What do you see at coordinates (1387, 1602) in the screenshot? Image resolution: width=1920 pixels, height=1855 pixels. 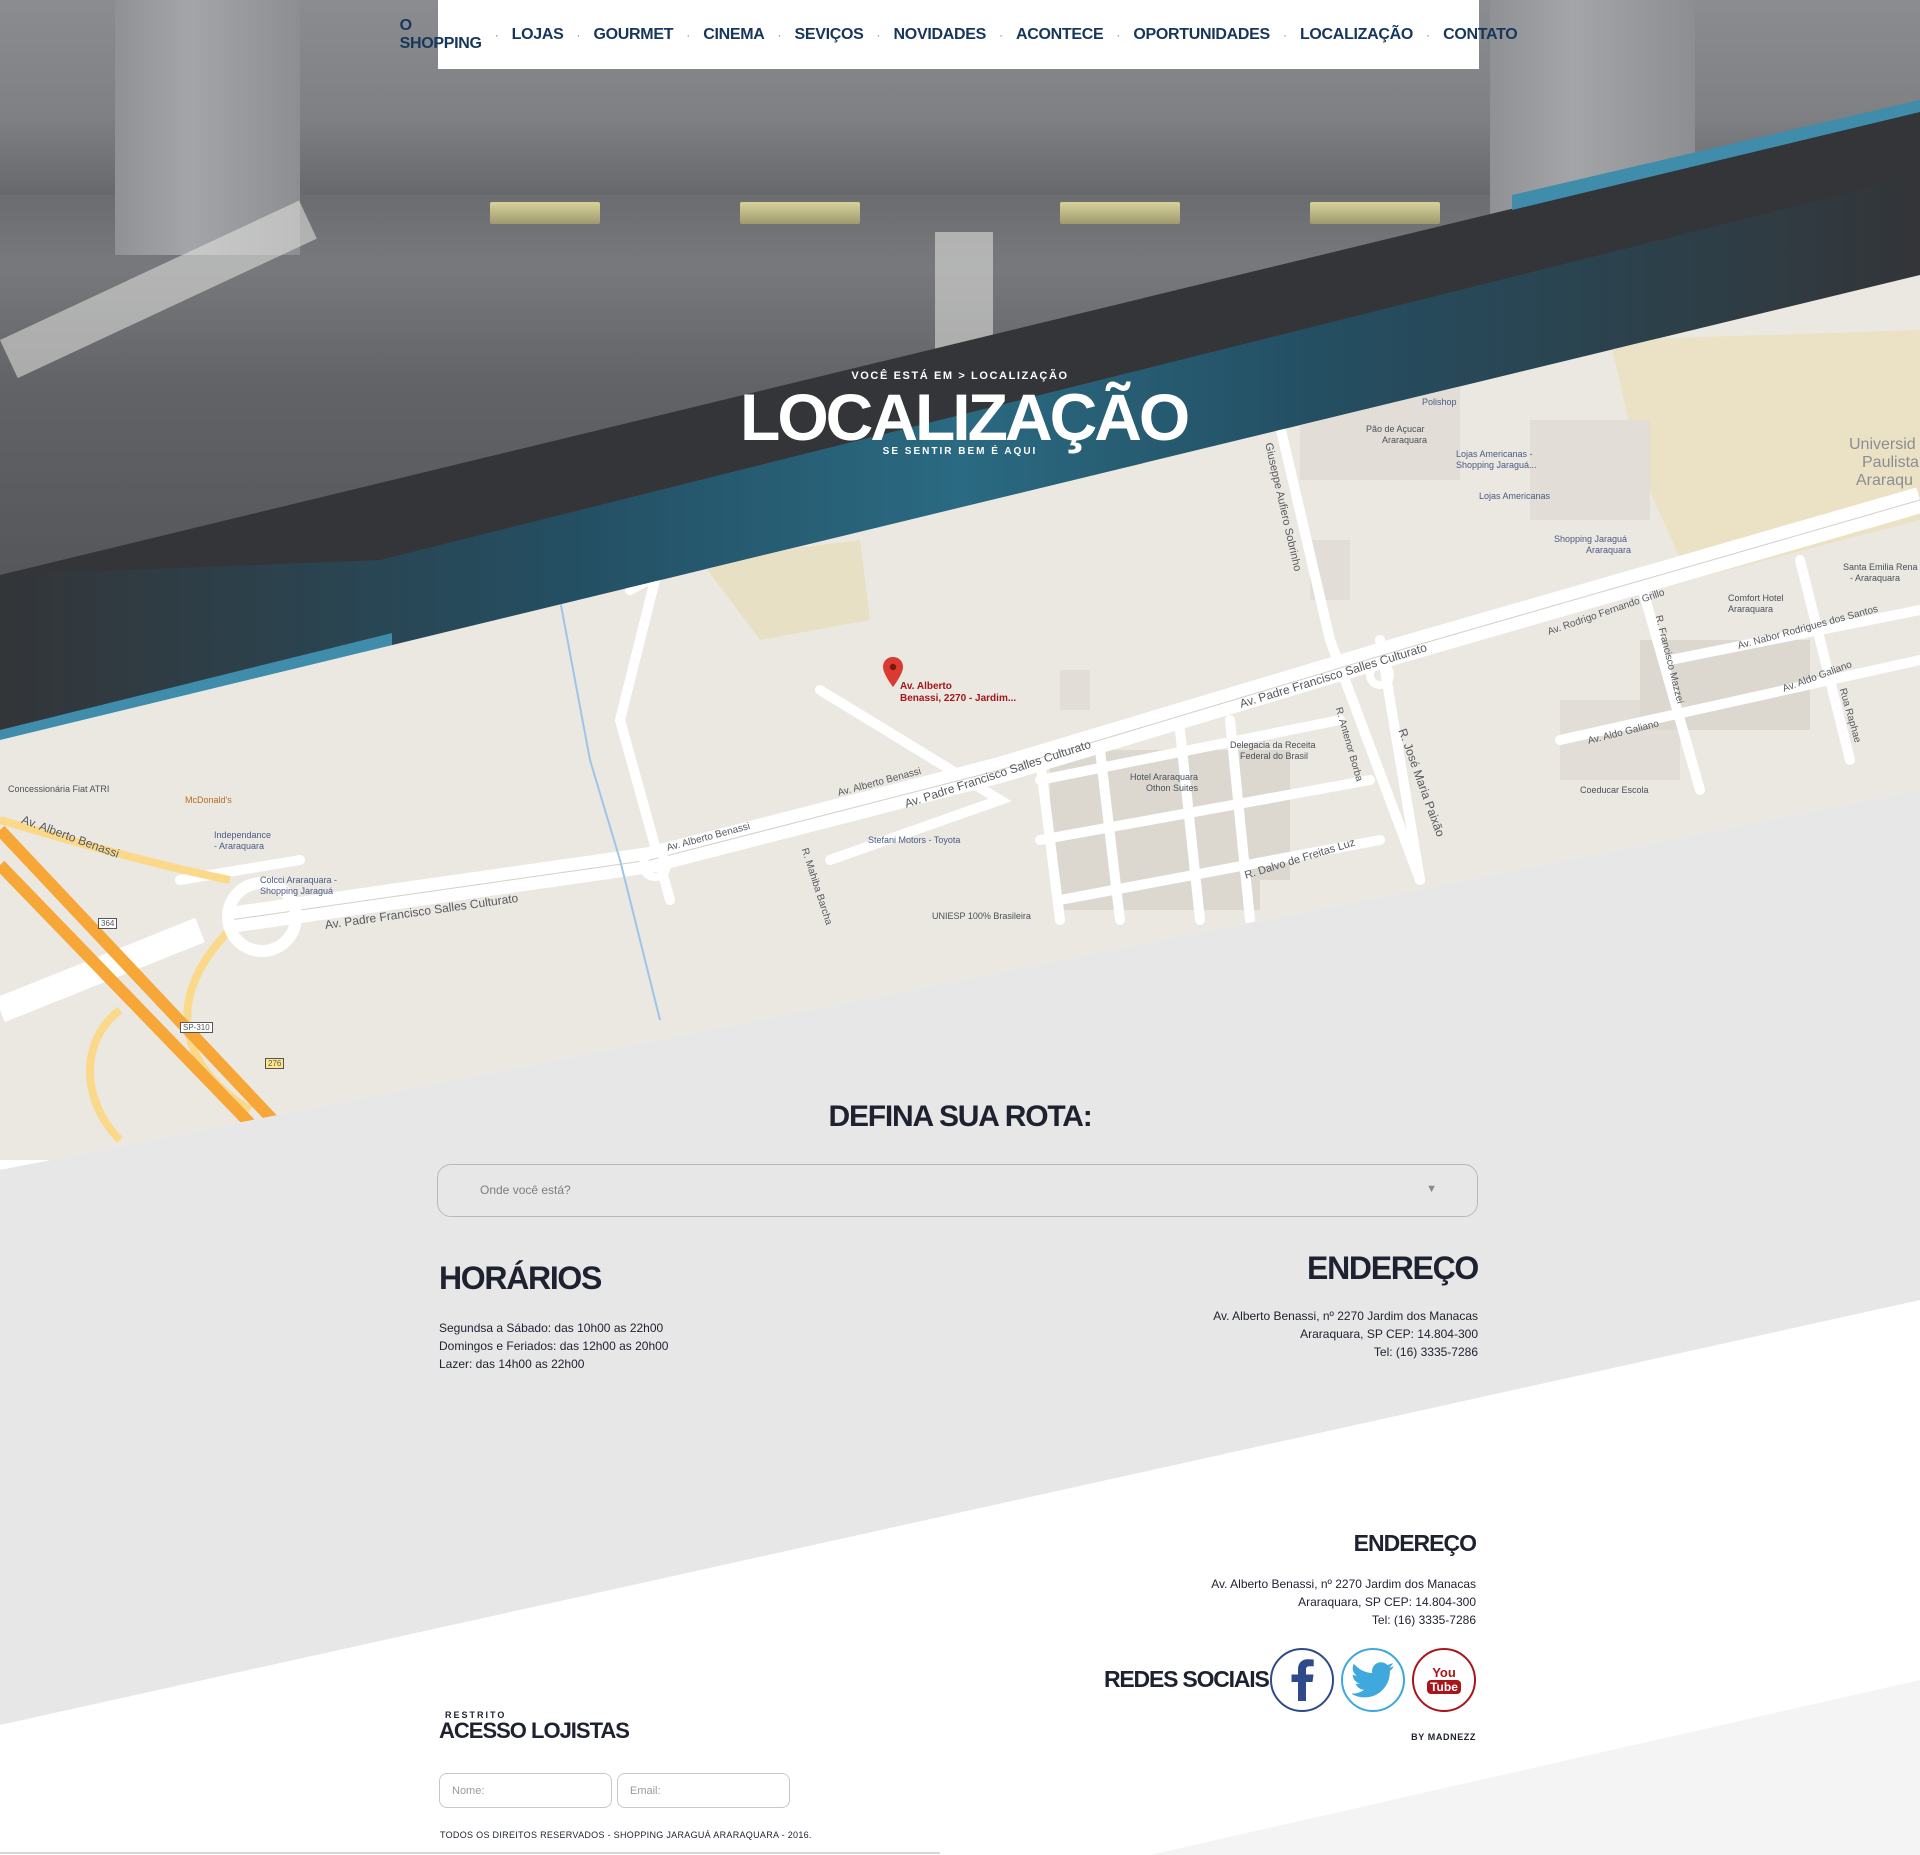 I see `footer-address-line: Araraquara, SP CEP: 14.804-300` at bounding box center [1387, 1602].